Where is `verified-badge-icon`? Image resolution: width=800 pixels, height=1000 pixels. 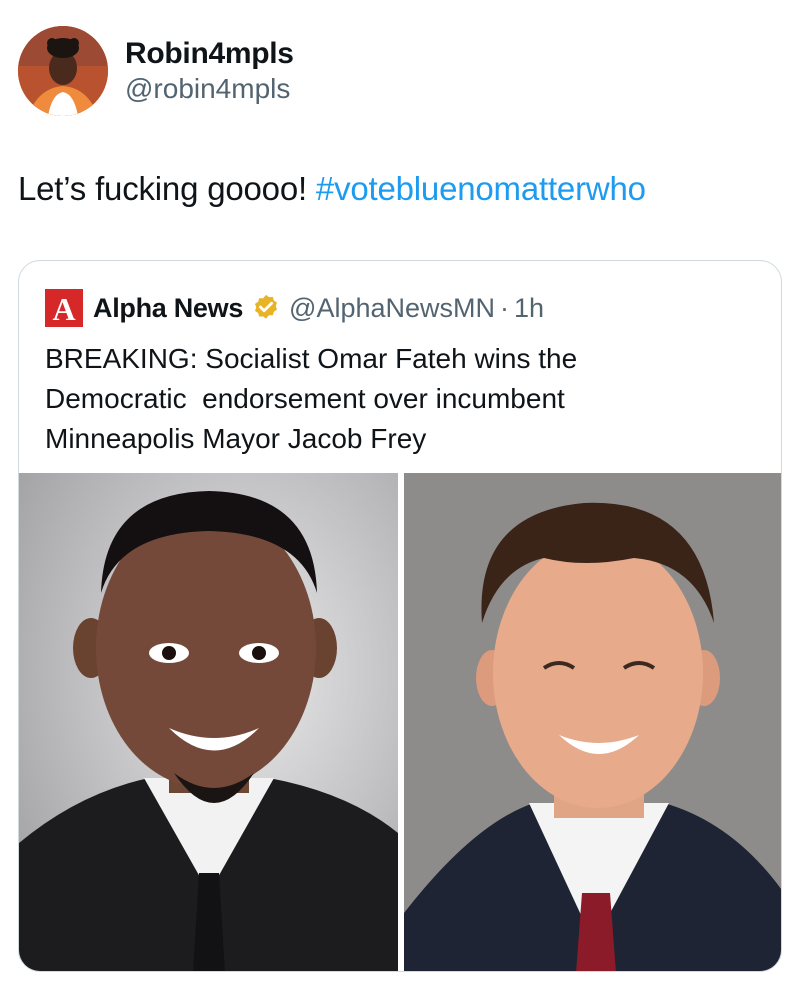
verified-badge-icon is located at coordinates (266, 306).